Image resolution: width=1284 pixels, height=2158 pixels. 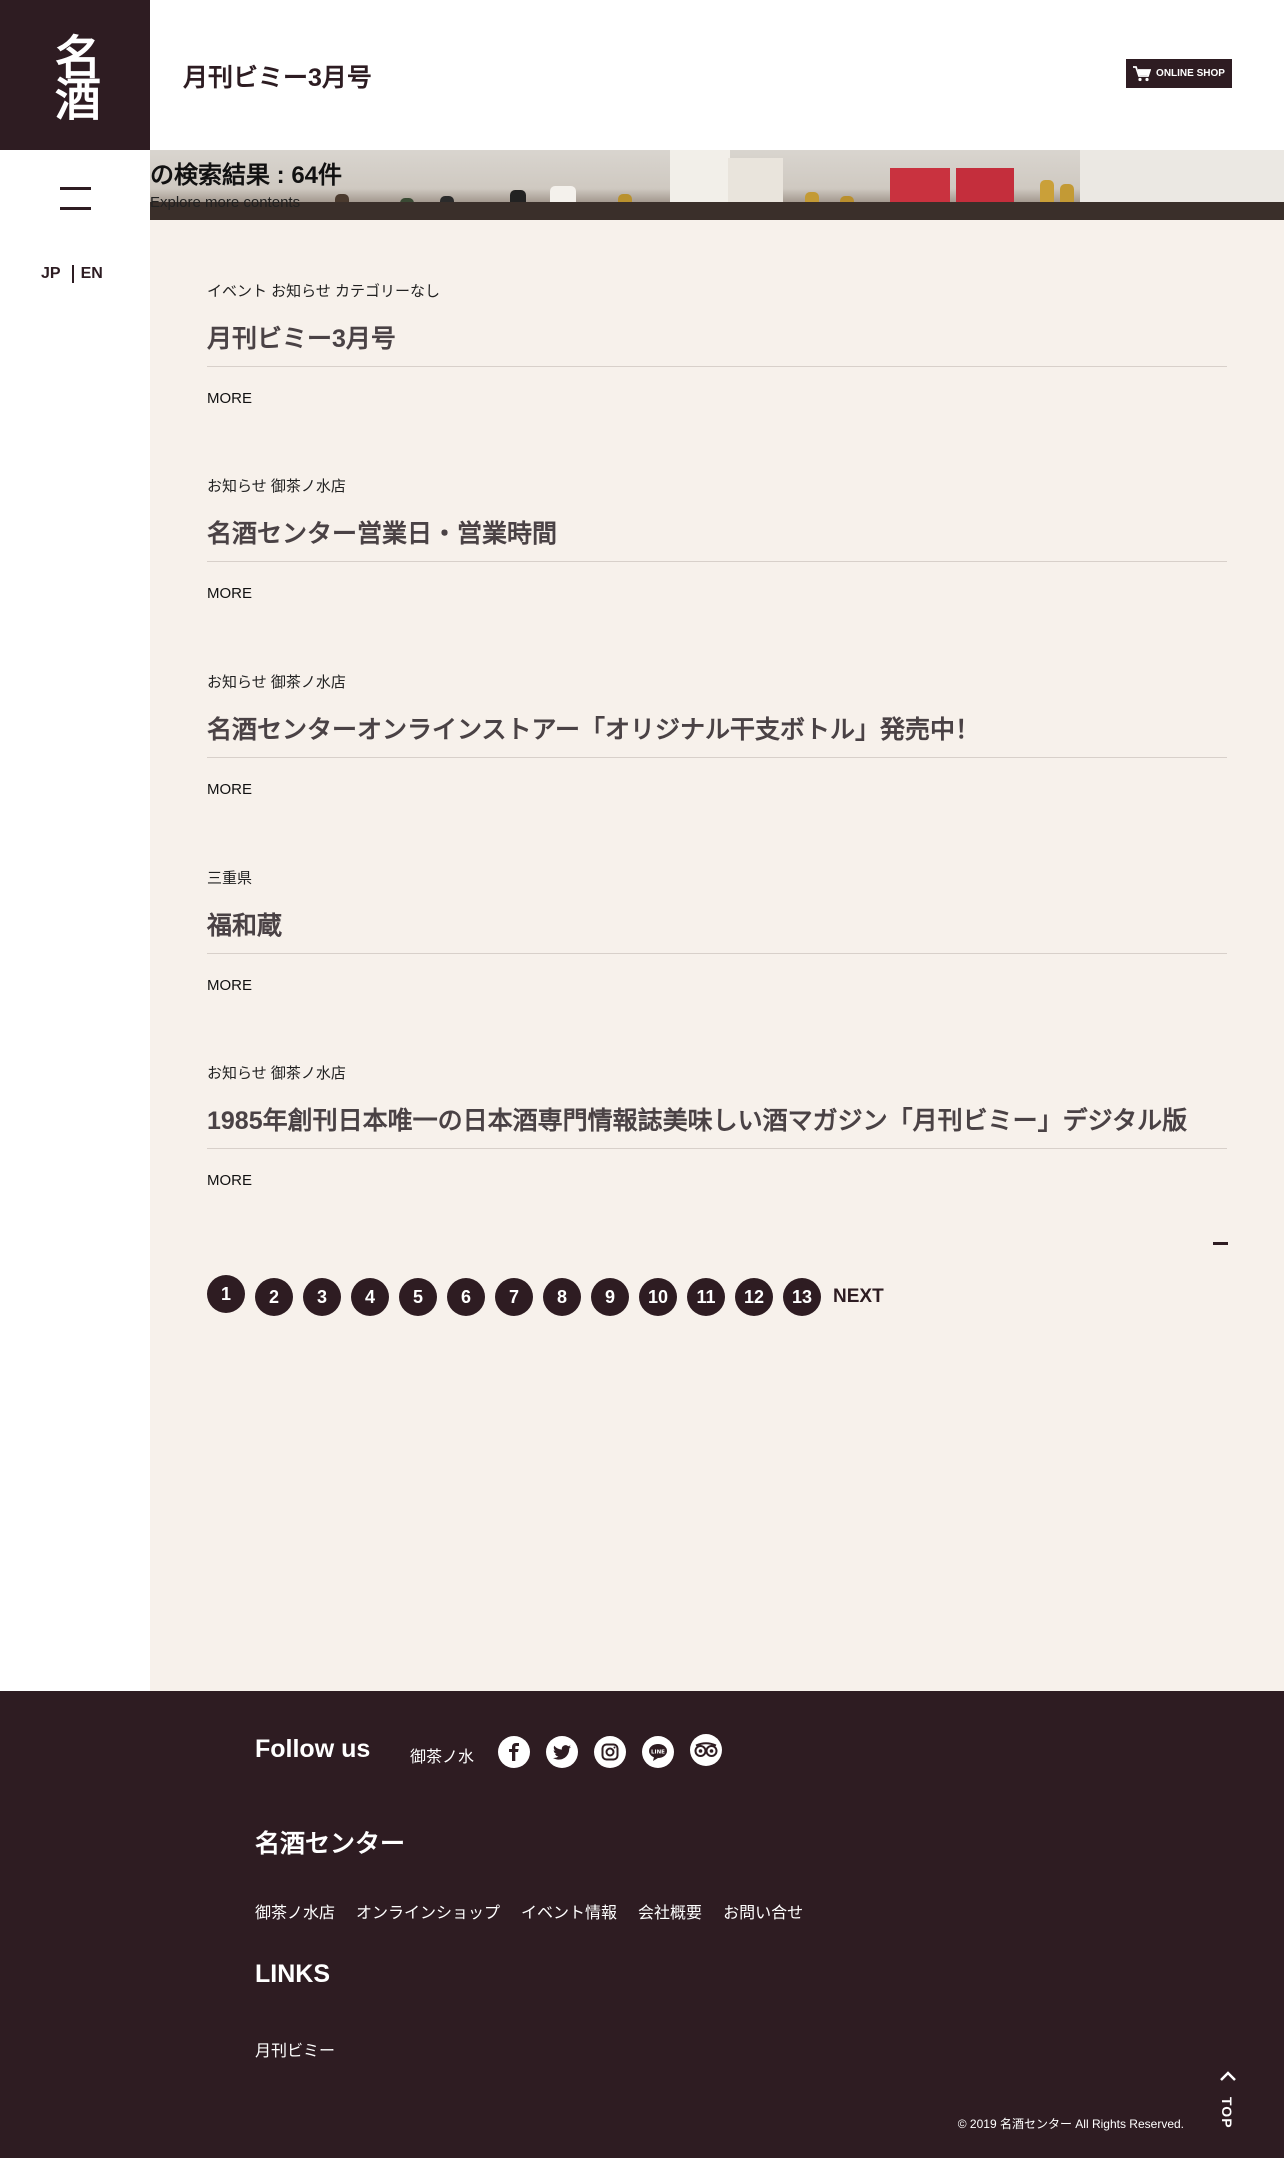 I want to click on site-logo: 名酒, so click(x=75, y=75).